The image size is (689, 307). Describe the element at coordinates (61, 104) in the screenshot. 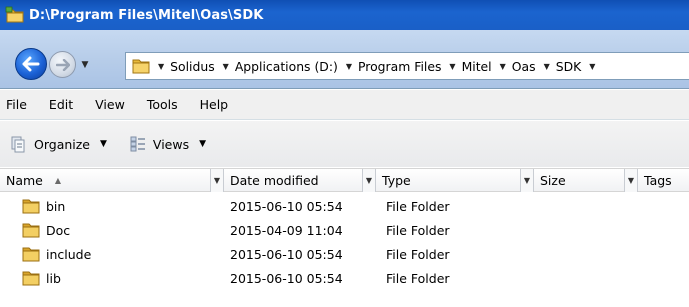

I see `menu-edit: Edit` at that location.